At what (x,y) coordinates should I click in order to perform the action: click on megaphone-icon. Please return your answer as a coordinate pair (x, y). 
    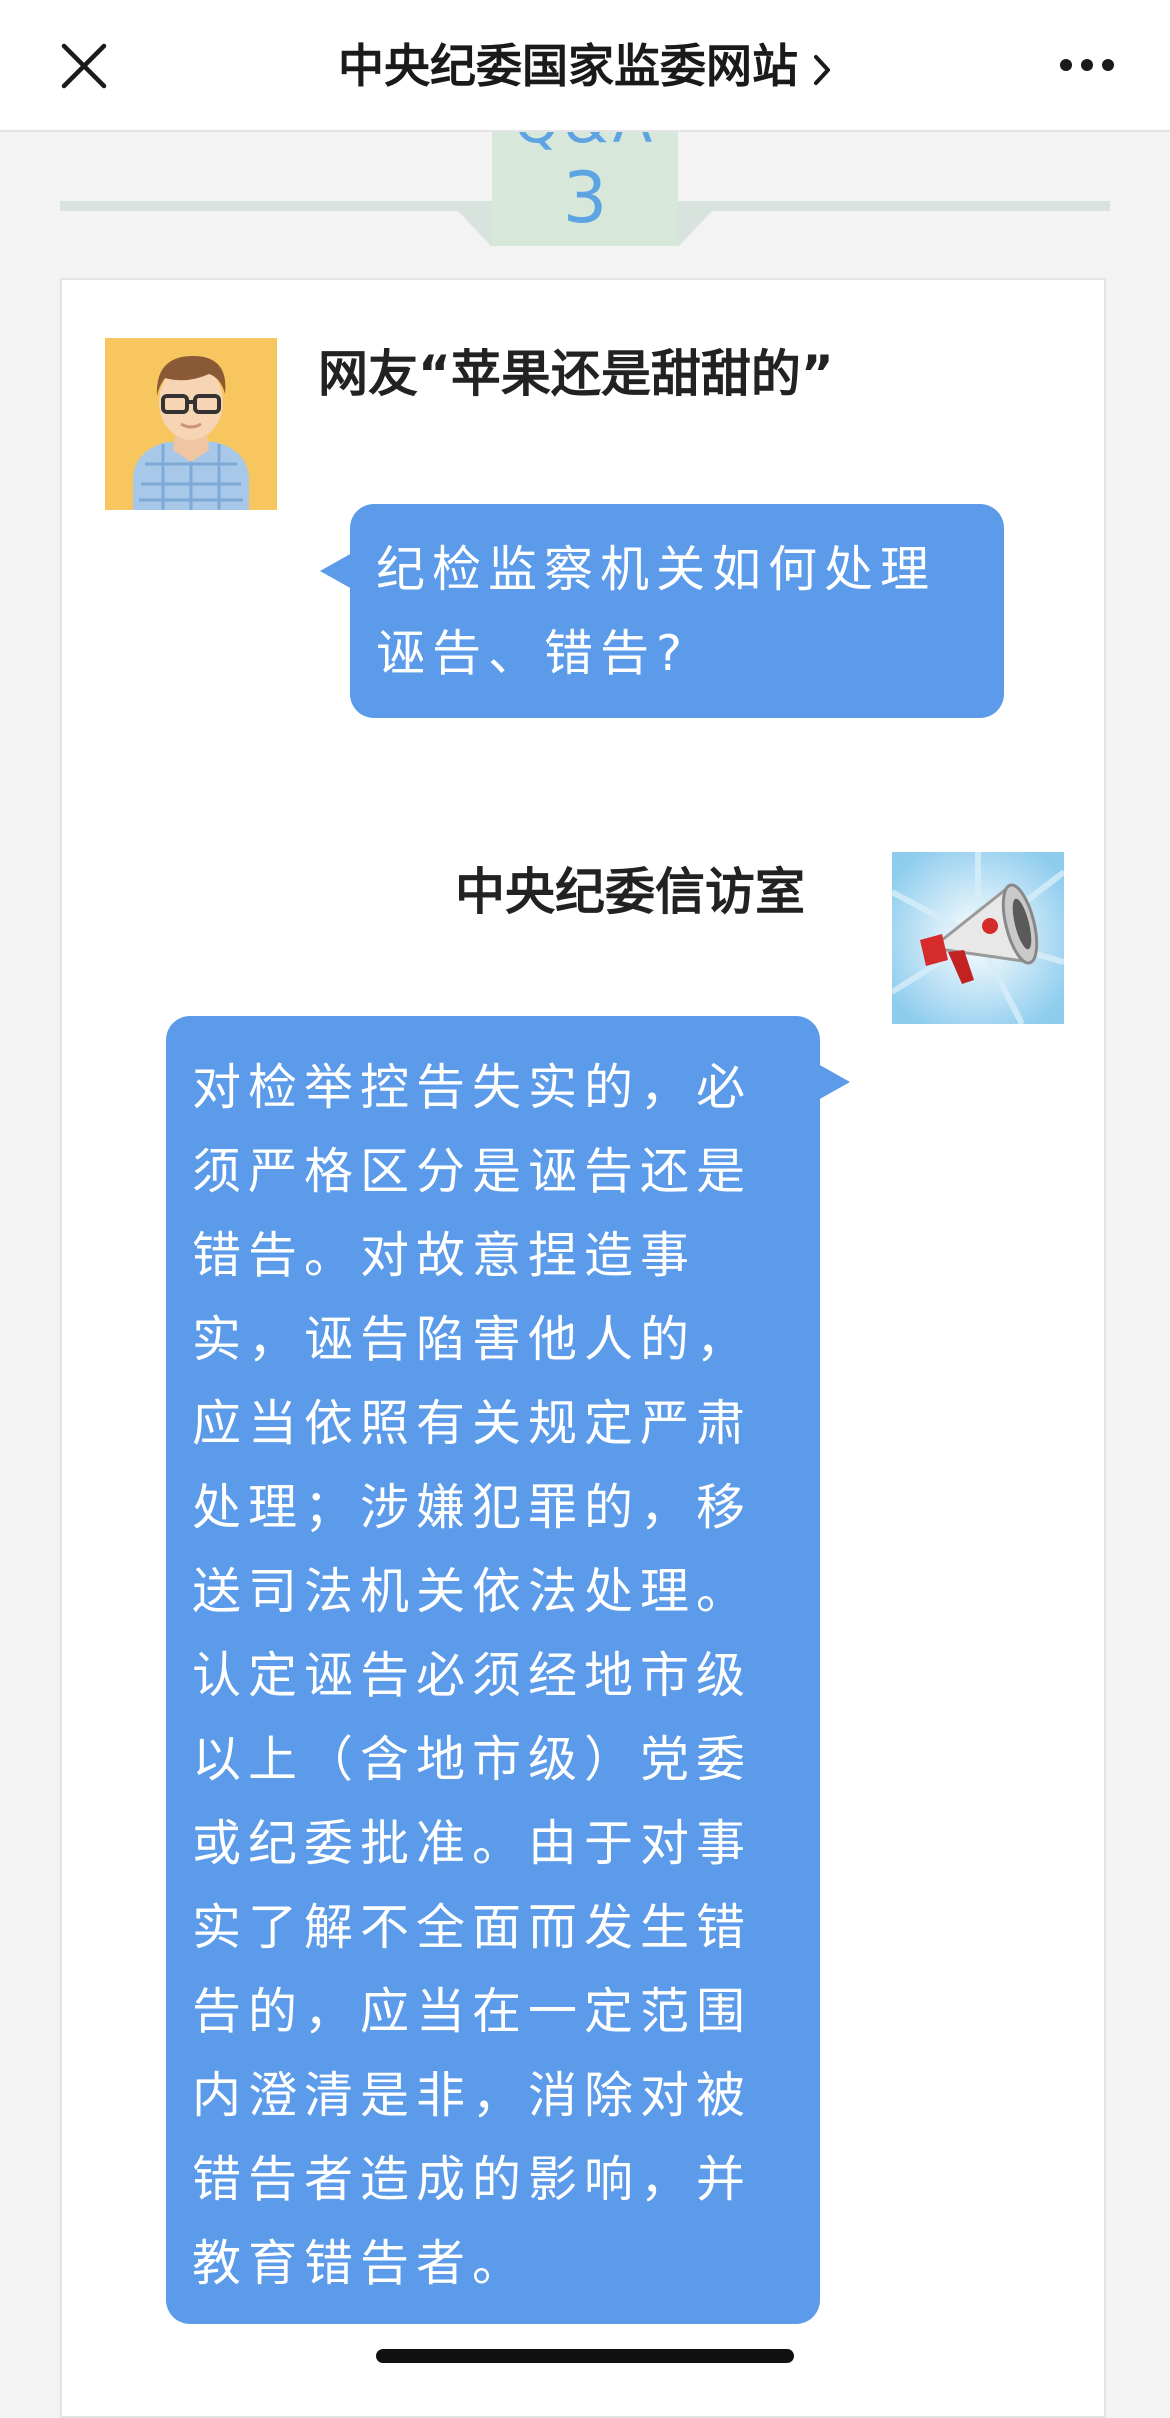
    Looking at the image, I should click on (978, 938).